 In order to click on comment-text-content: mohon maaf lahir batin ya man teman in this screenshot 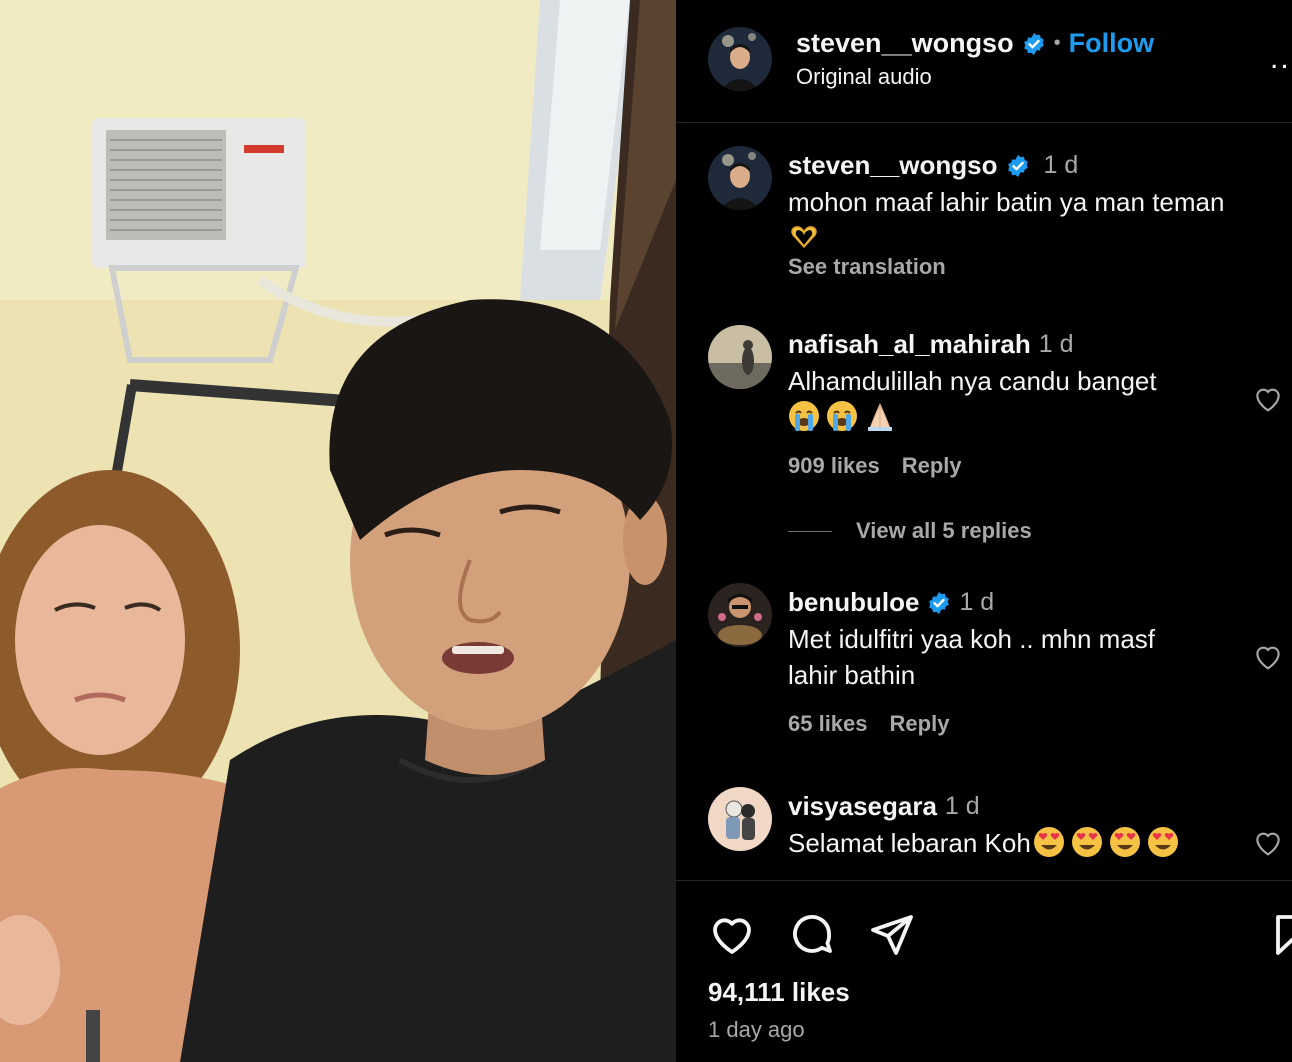, I will do `click(1006, 202)`.